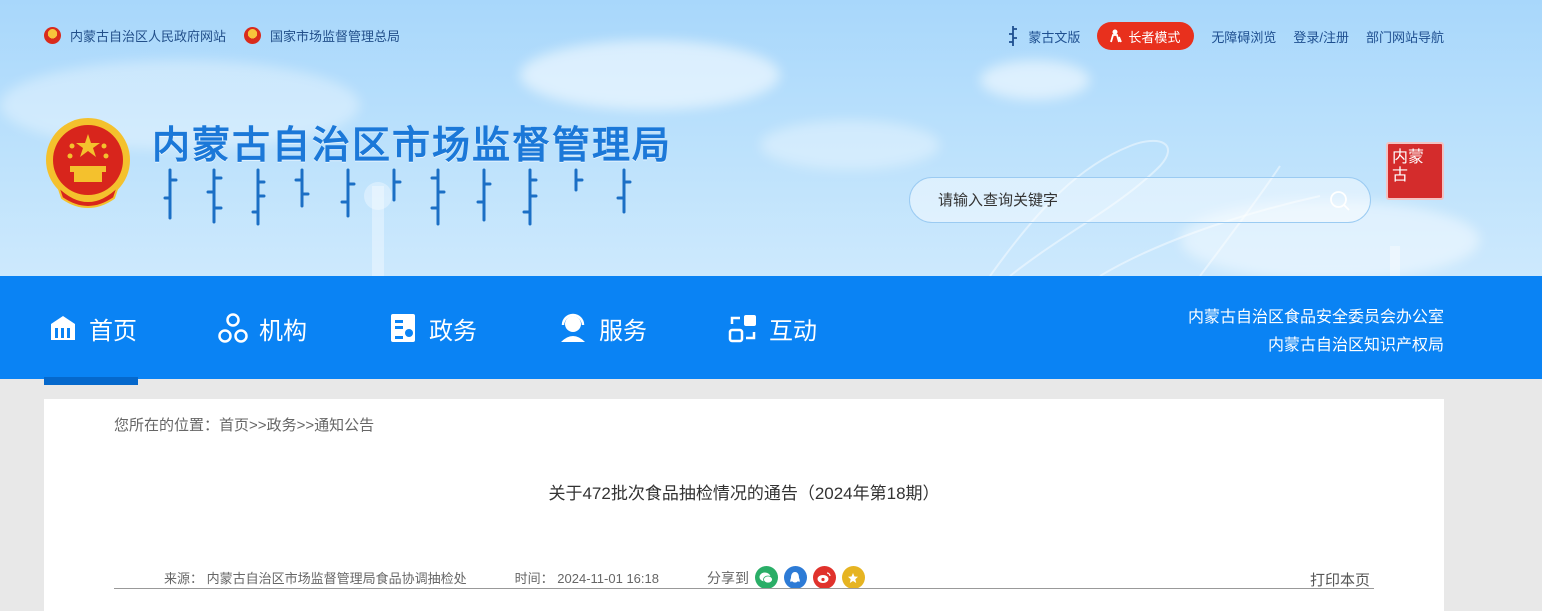 This screenshot has height=611, width=1542. Describe the element at coordinates (113, 331) in the screenshot. I see `nav-home-label: 首页` at that location.